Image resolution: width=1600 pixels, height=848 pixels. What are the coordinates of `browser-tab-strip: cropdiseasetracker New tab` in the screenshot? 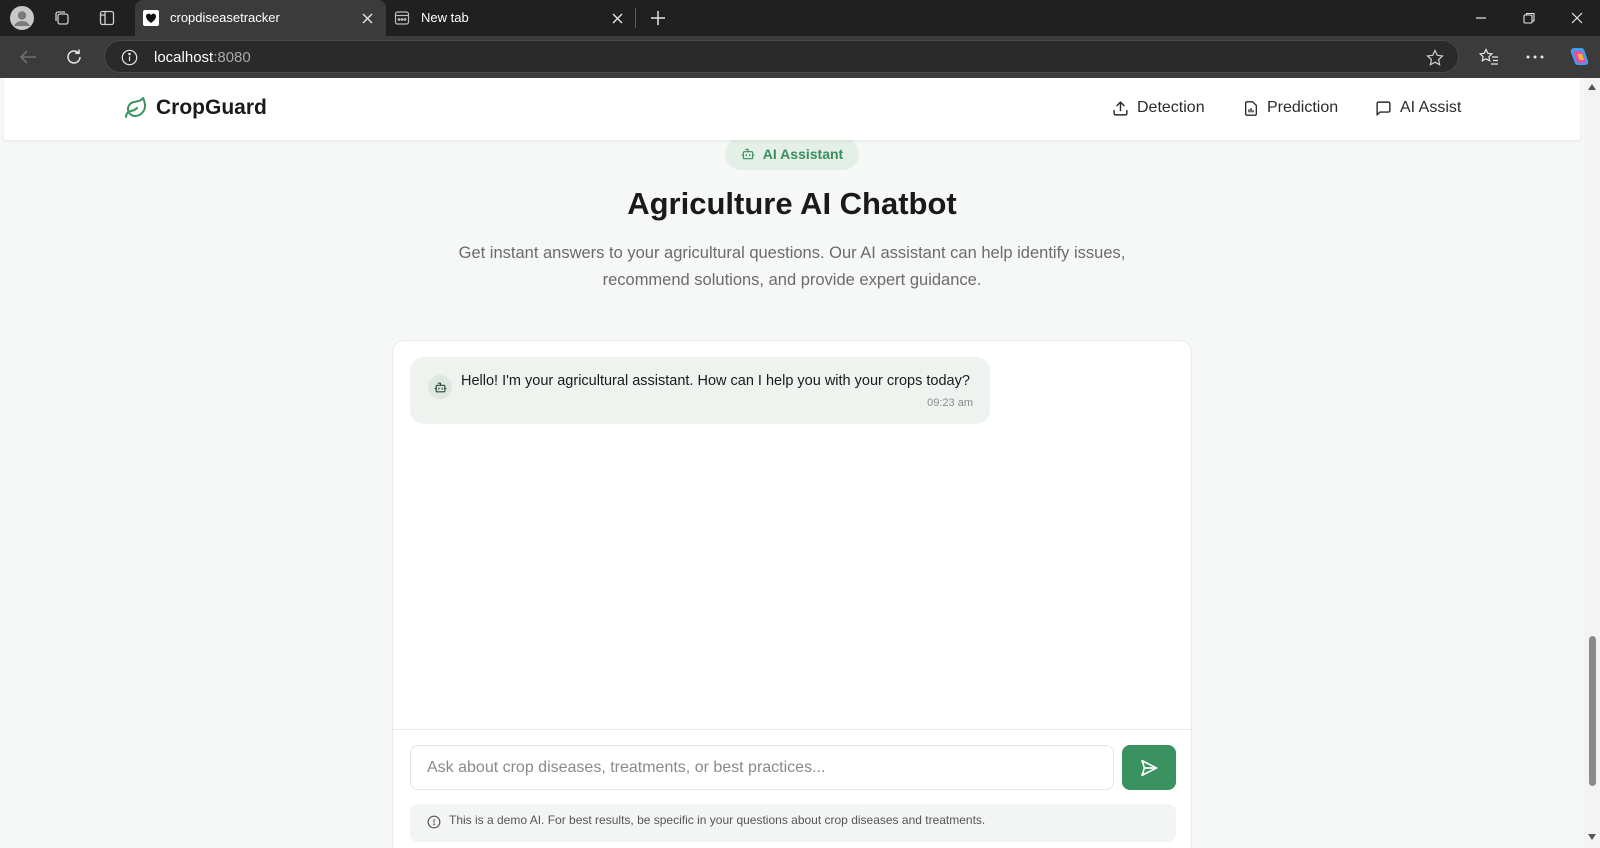 It's located at (800, 18).